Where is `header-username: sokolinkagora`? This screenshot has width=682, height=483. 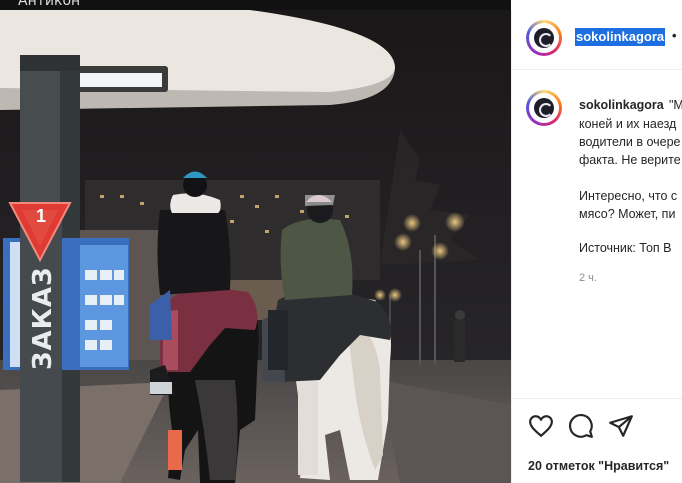 header-username: sokolinkagora is located at coordinates (620, 37).